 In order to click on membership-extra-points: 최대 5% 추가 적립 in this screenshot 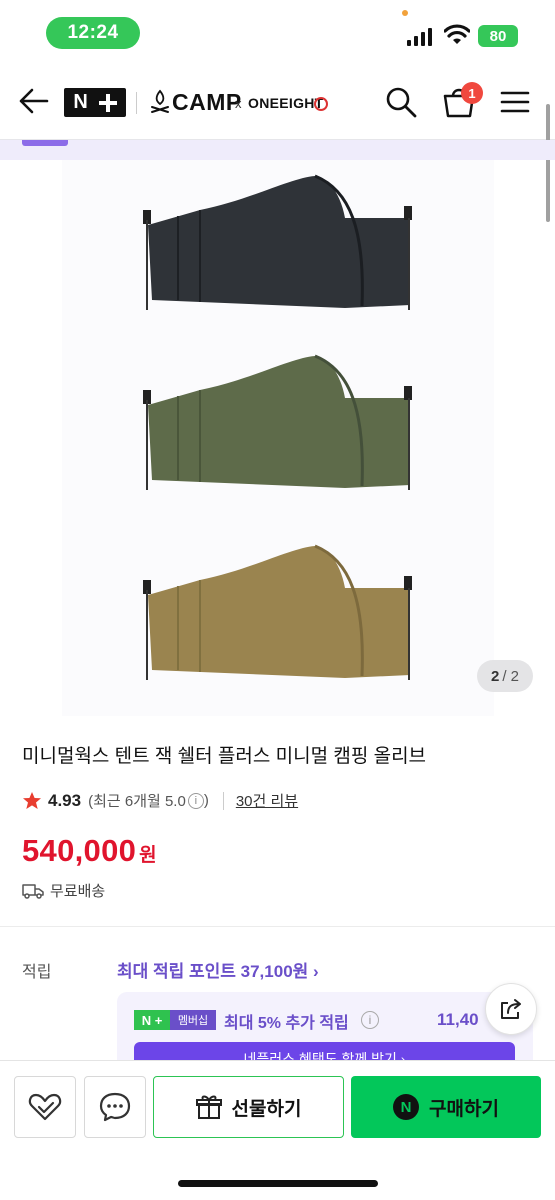, I will do `click(286, 1023)`.